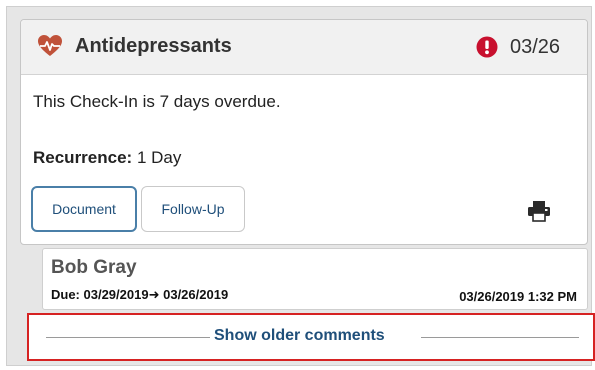  I want to click on exclamation-circle-icon, so click(487, 47).